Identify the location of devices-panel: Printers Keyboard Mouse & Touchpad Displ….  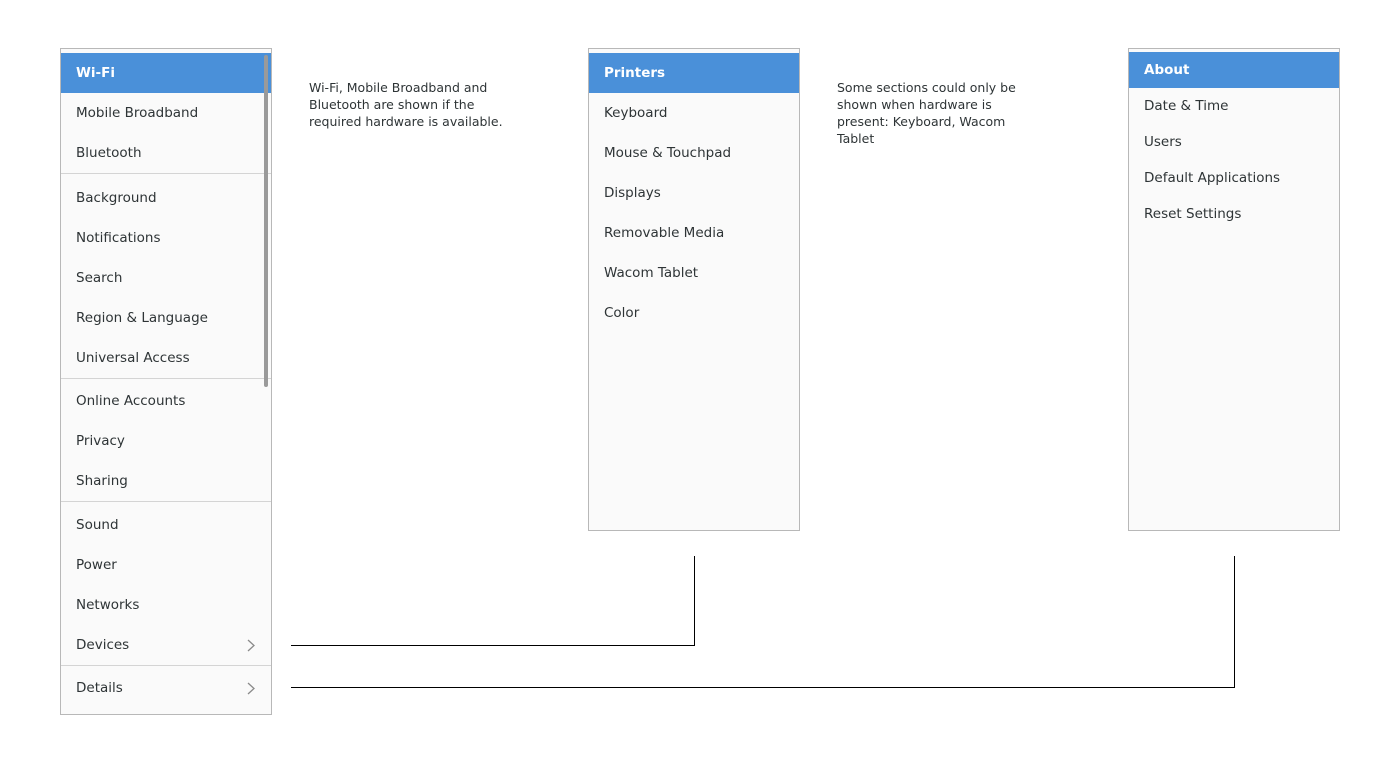
(694, 289).